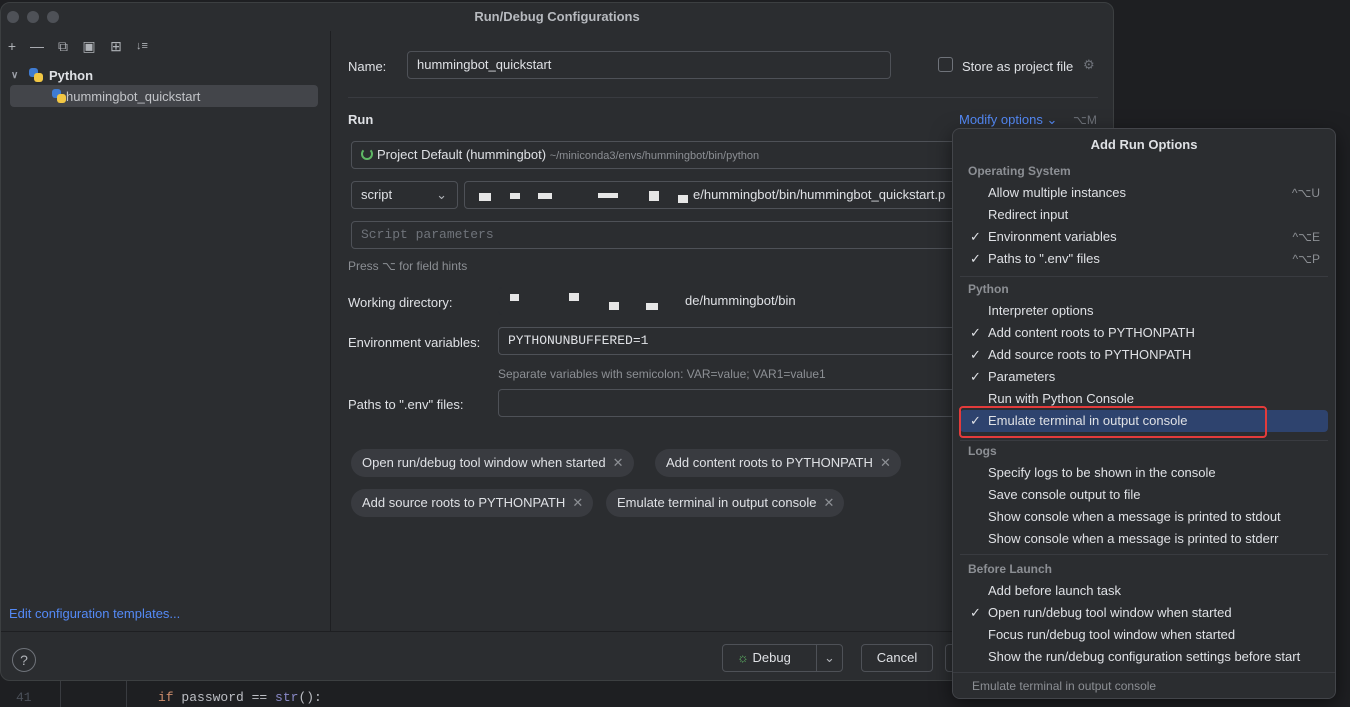  I want to click on sort-icon: ↓≡, so click(142, 46).